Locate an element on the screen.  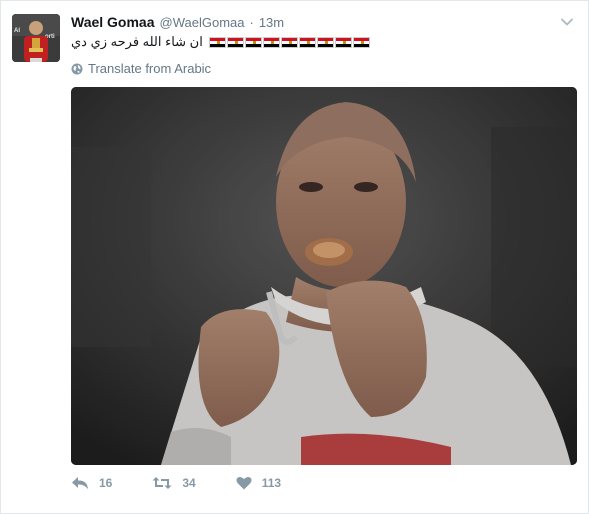
avatar-image: Al orti is located at coordinates (36, 38).